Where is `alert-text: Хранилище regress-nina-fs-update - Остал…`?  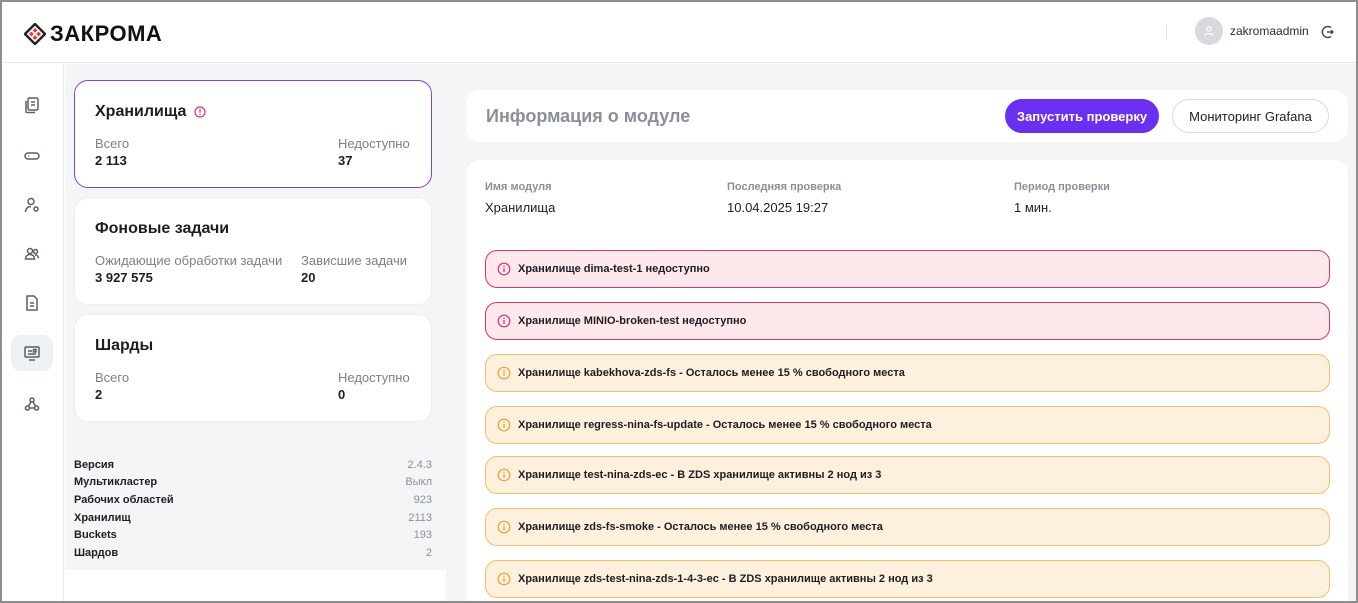 alert-text: Хранилище regress-nina-fs-update - Остал… is located at coordinates (725, 425).